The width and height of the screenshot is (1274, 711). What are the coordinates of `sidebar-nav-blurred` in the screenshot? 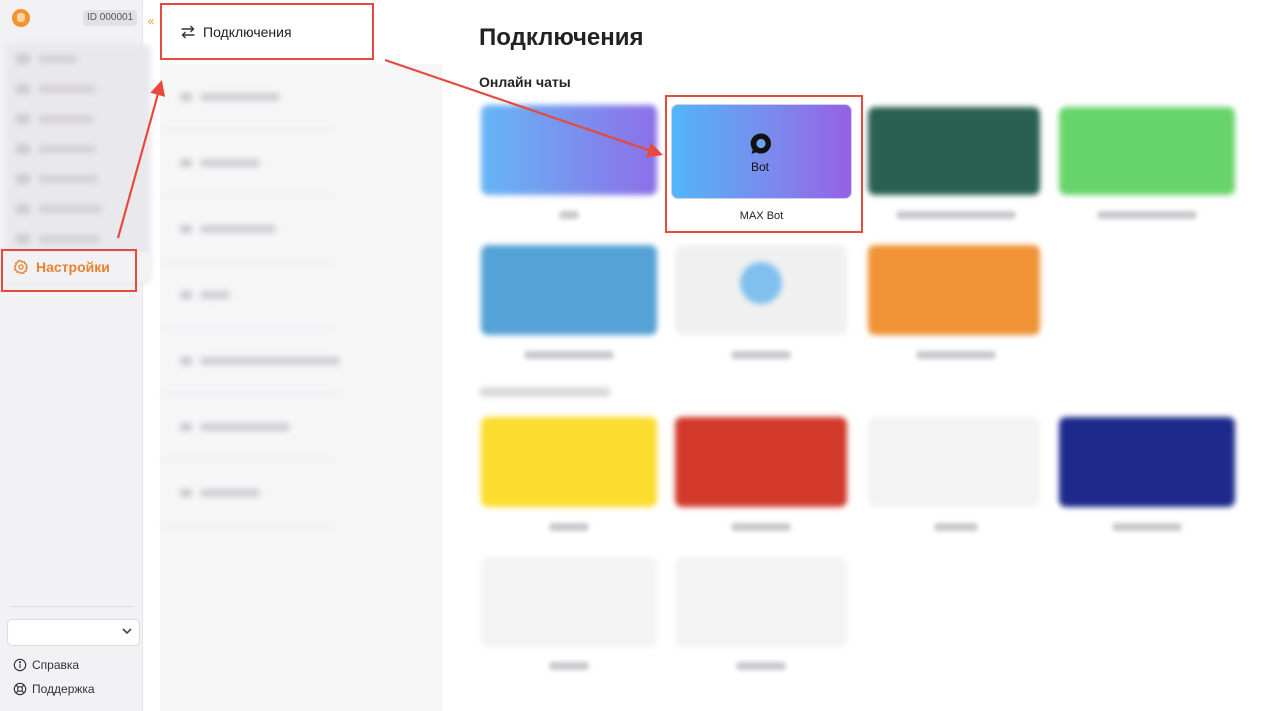 It's located at (78, 164).